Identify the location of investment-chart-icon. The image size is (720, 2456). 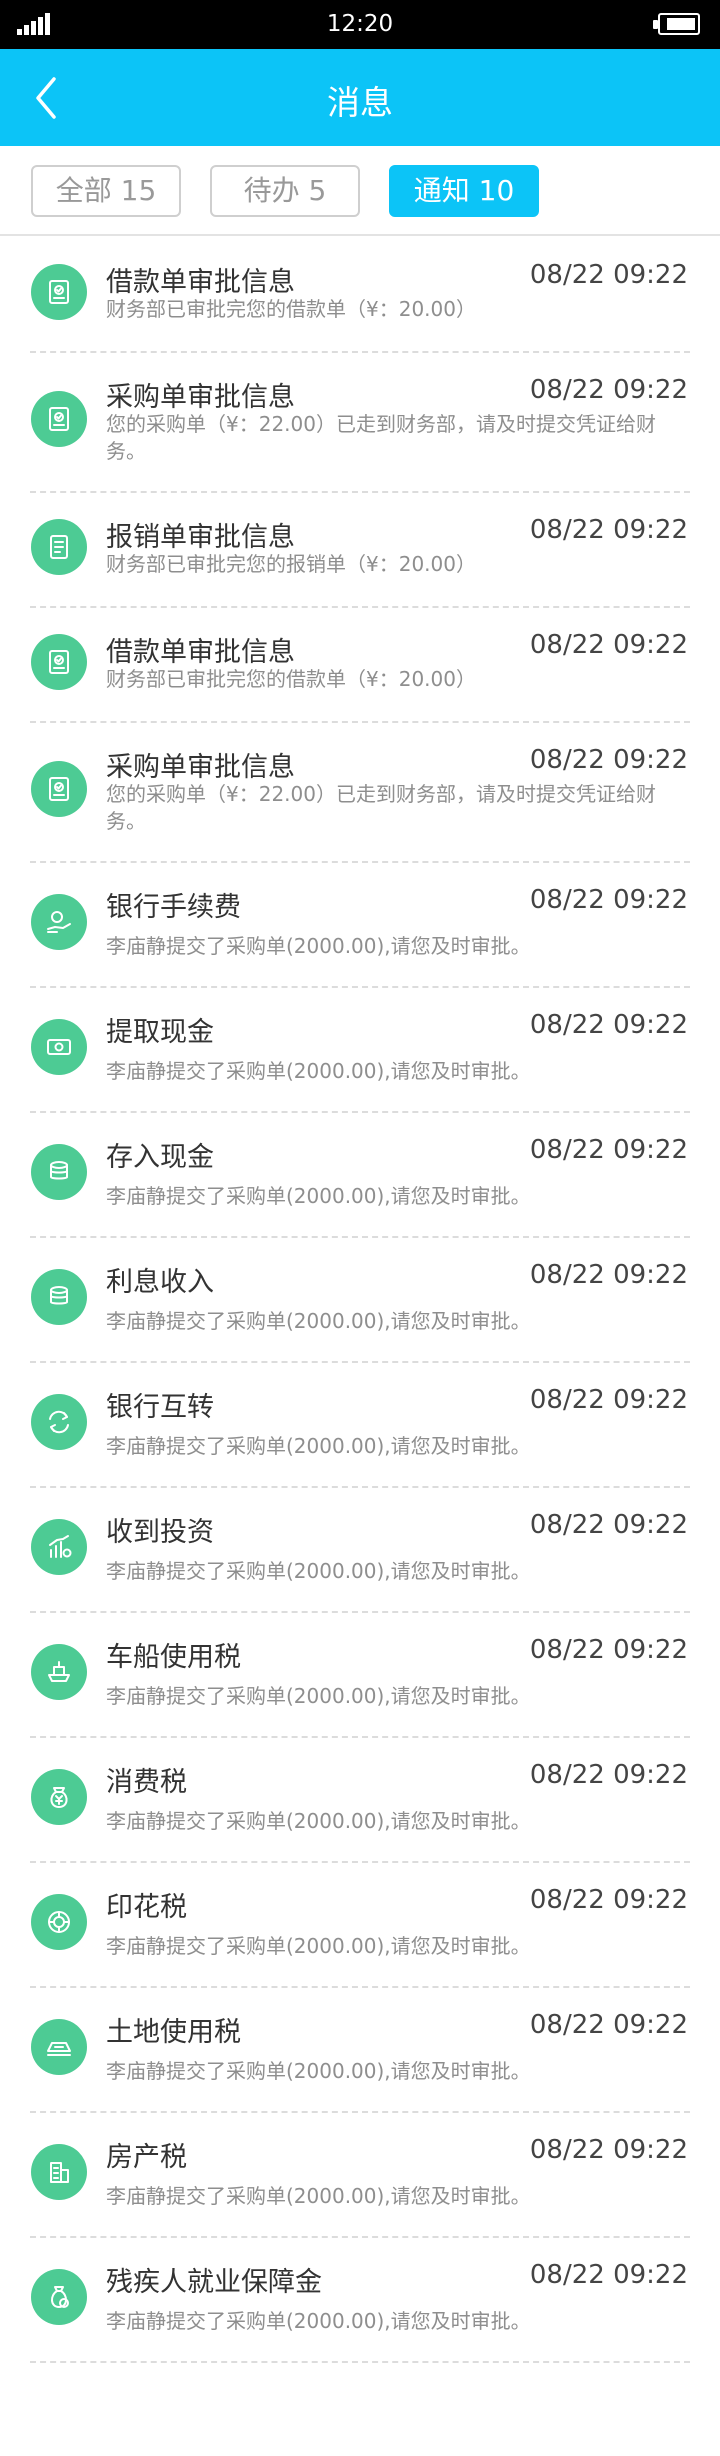
(59, 1547).